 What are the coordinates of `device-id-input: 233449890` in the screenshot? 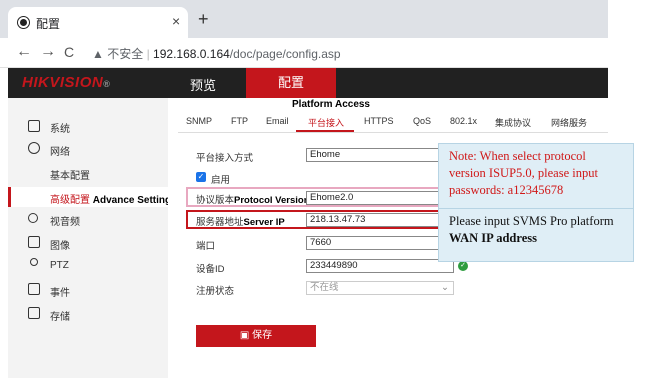 It's located at (380, 266).